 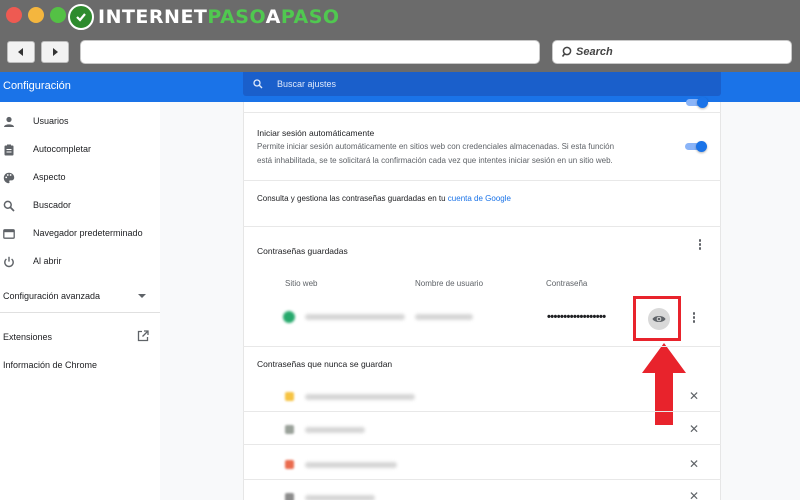 I want to click on person-icon, so click(x=9, y=121).